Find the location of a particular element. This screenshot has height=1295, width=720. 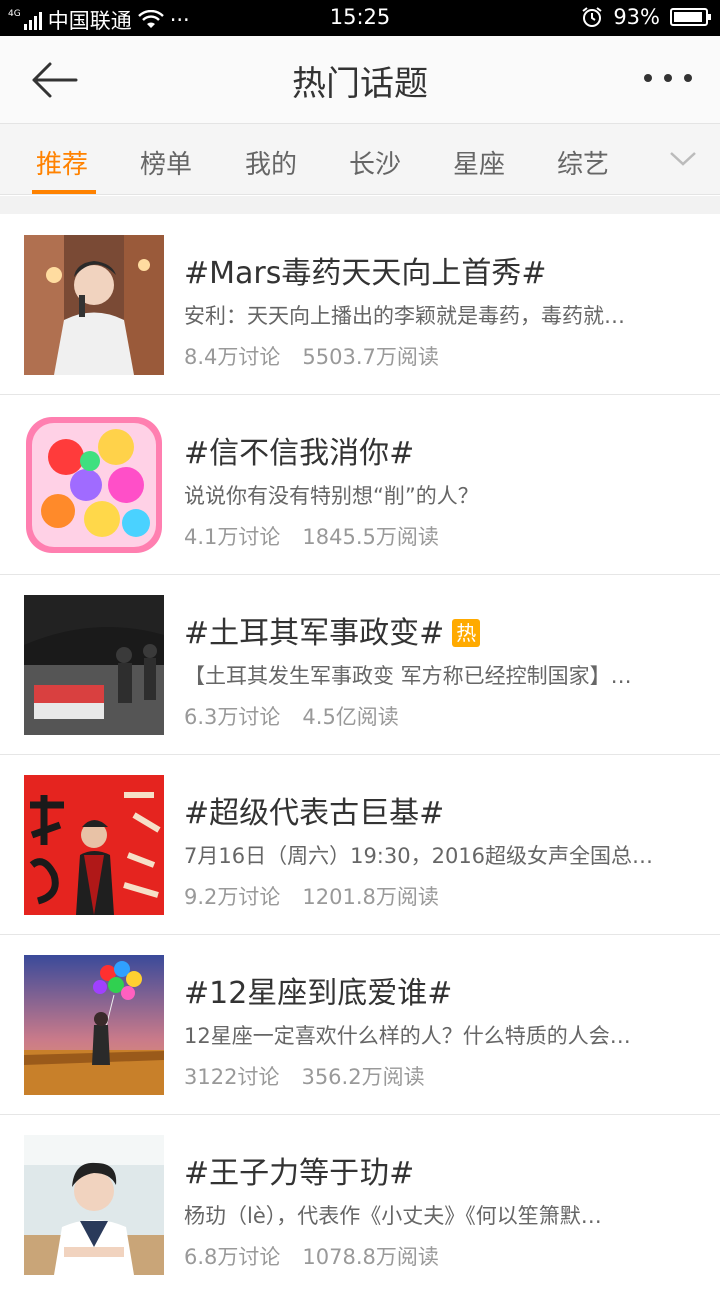

tab-variety: 综艺 is located at coordinates (583, 162).